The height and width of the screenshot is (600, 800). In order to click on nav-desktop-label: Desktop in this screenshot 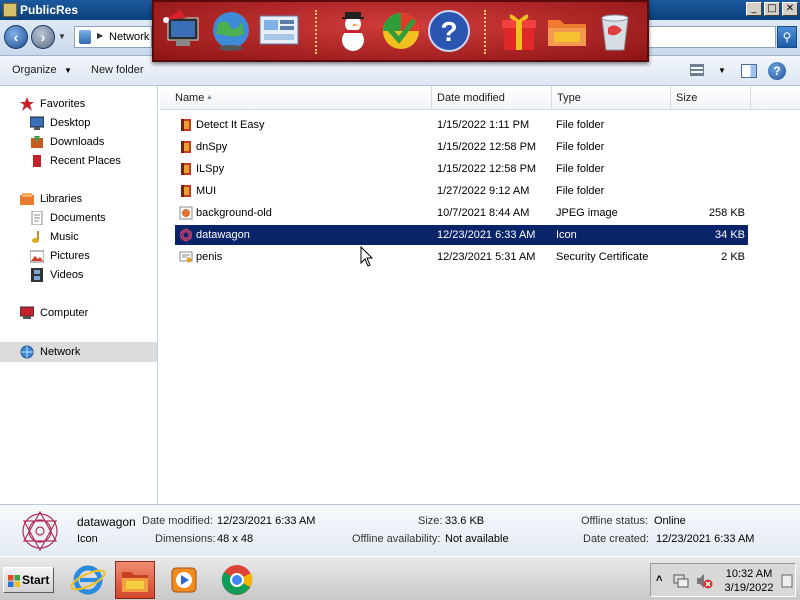, I will do `click(70, 123)`.